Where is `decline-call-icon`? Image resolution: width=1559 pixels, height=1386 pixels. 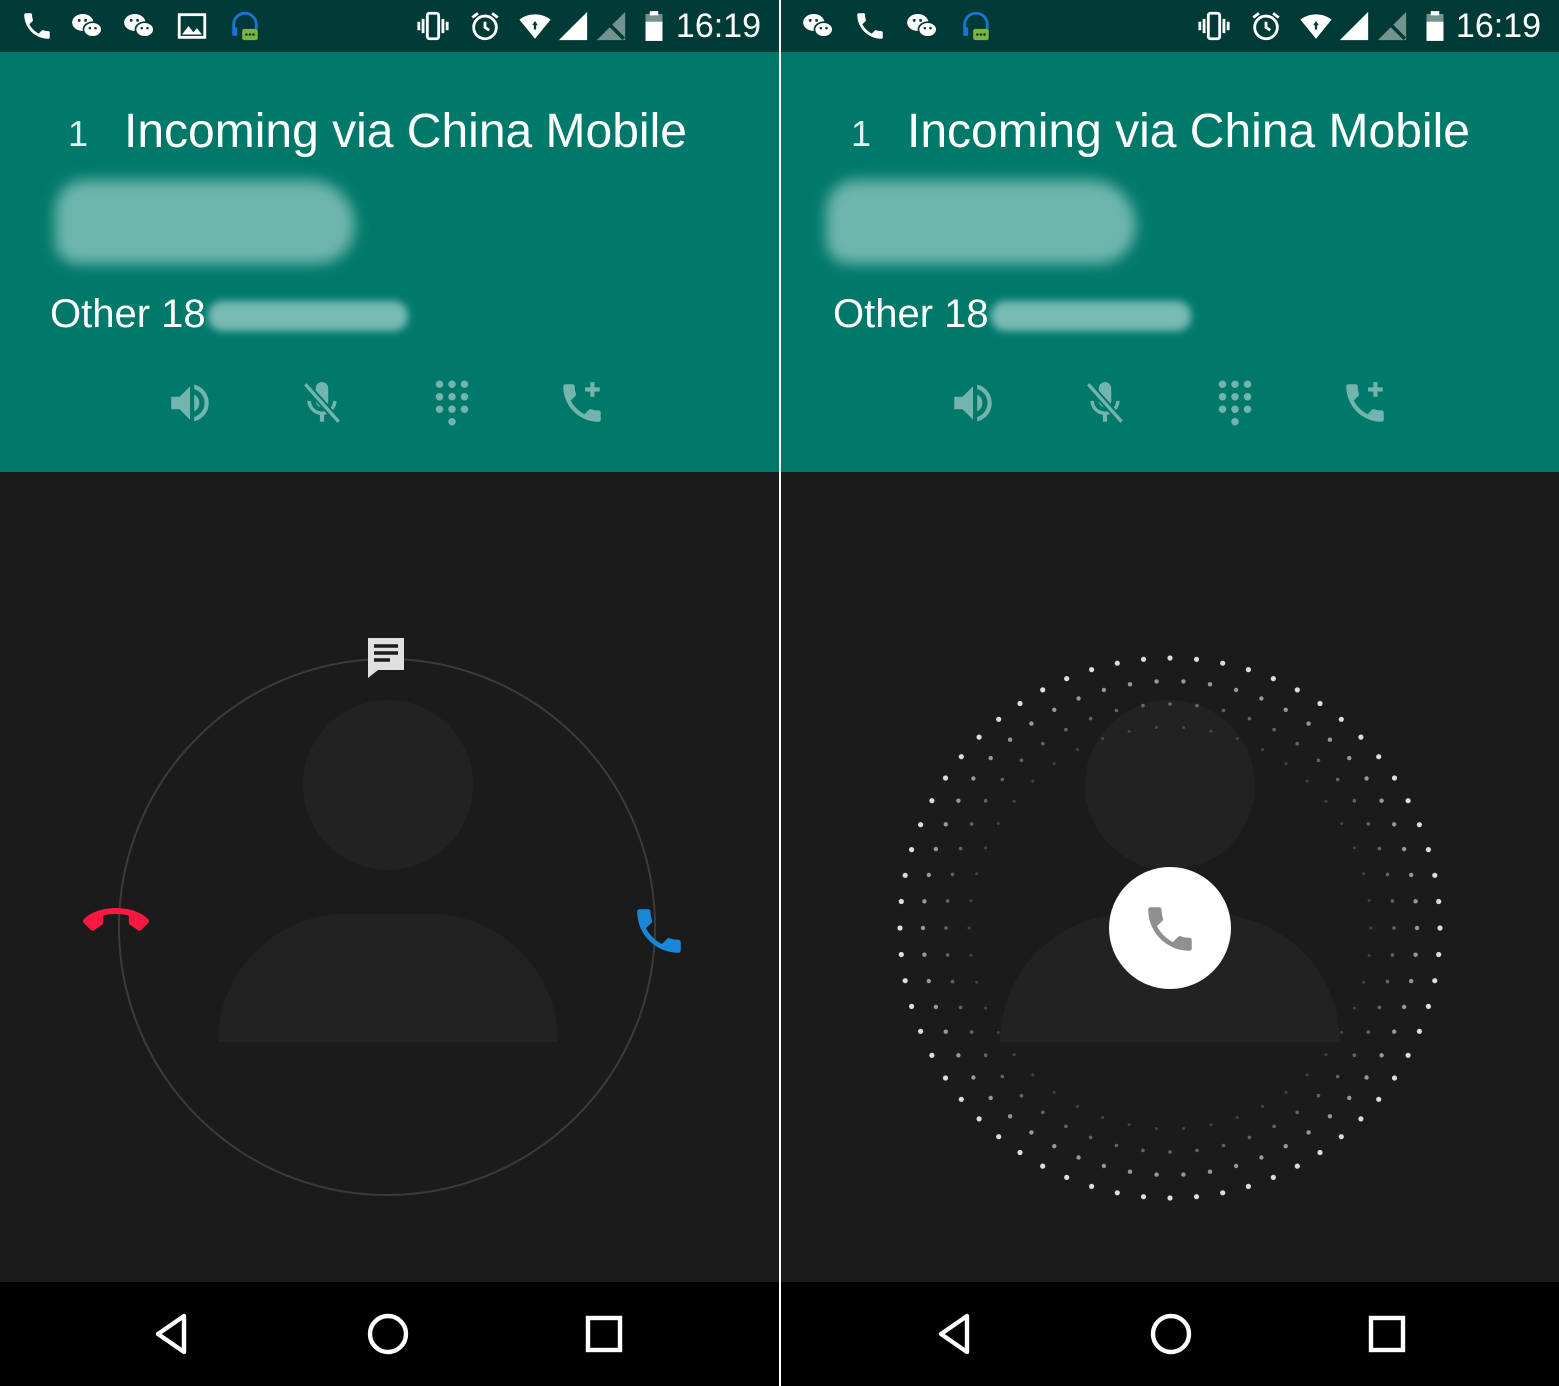
decline-call-icon is located at coordinates (116, 924).